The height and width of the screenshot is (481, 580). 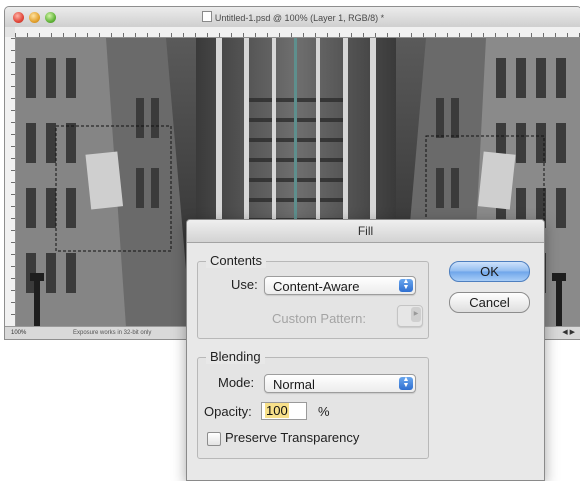 I want to click on document-title-text: Untitled-1.psd @ 100% (Layer 1, RGB/8) *, so click(x=299, y=18).